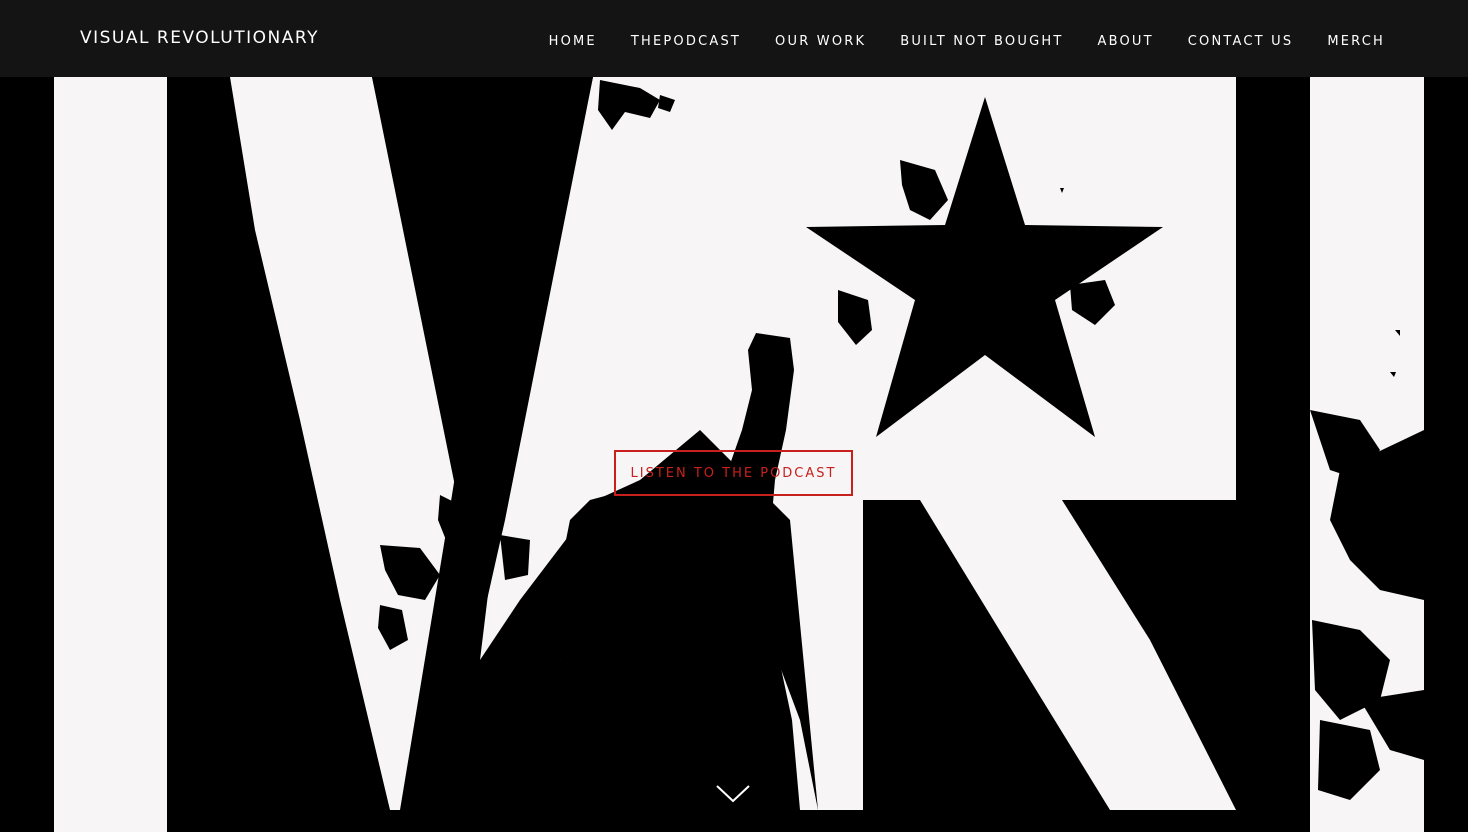  I want to click on nav-link-our-work: OUR WORK, so click(820, 41).